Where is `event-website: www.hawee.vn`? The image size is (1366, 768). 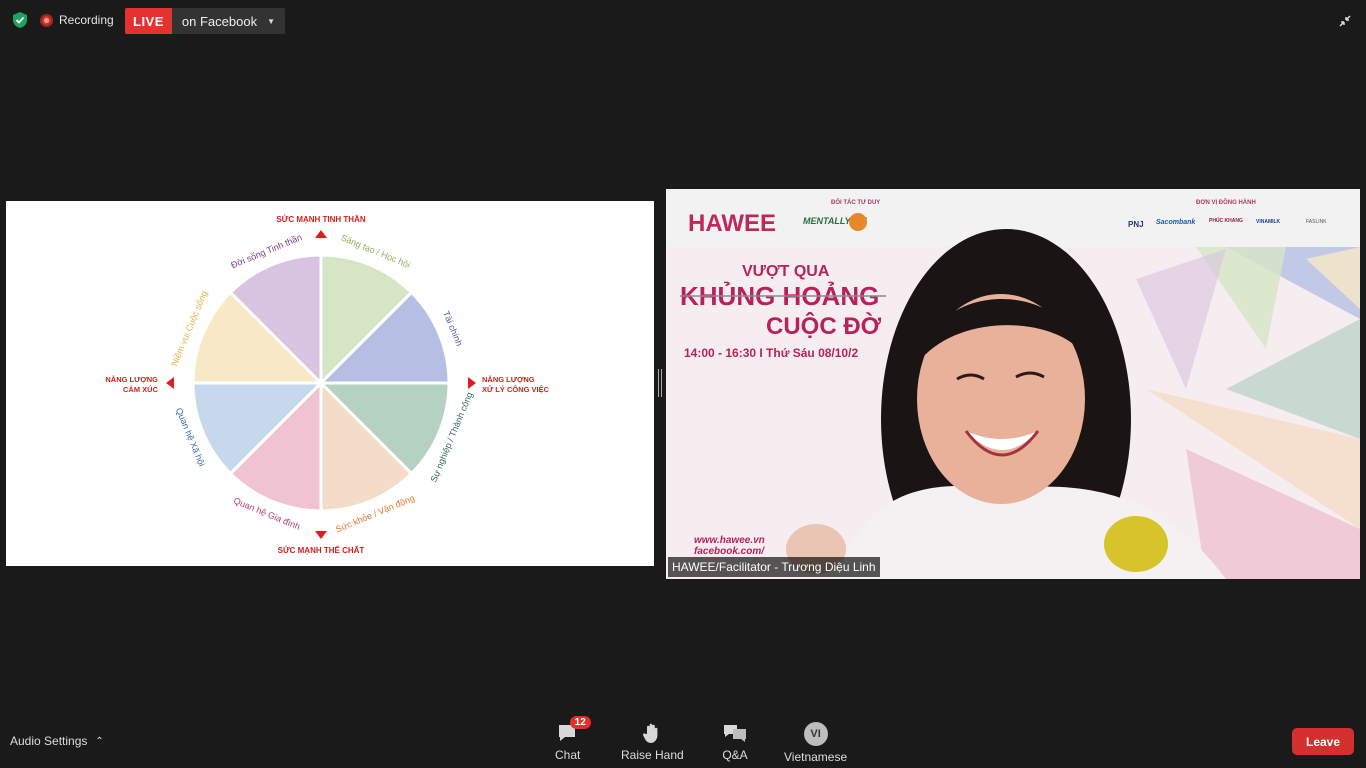
event-website: www.hawee.vn is located at coordinates (729, 540).